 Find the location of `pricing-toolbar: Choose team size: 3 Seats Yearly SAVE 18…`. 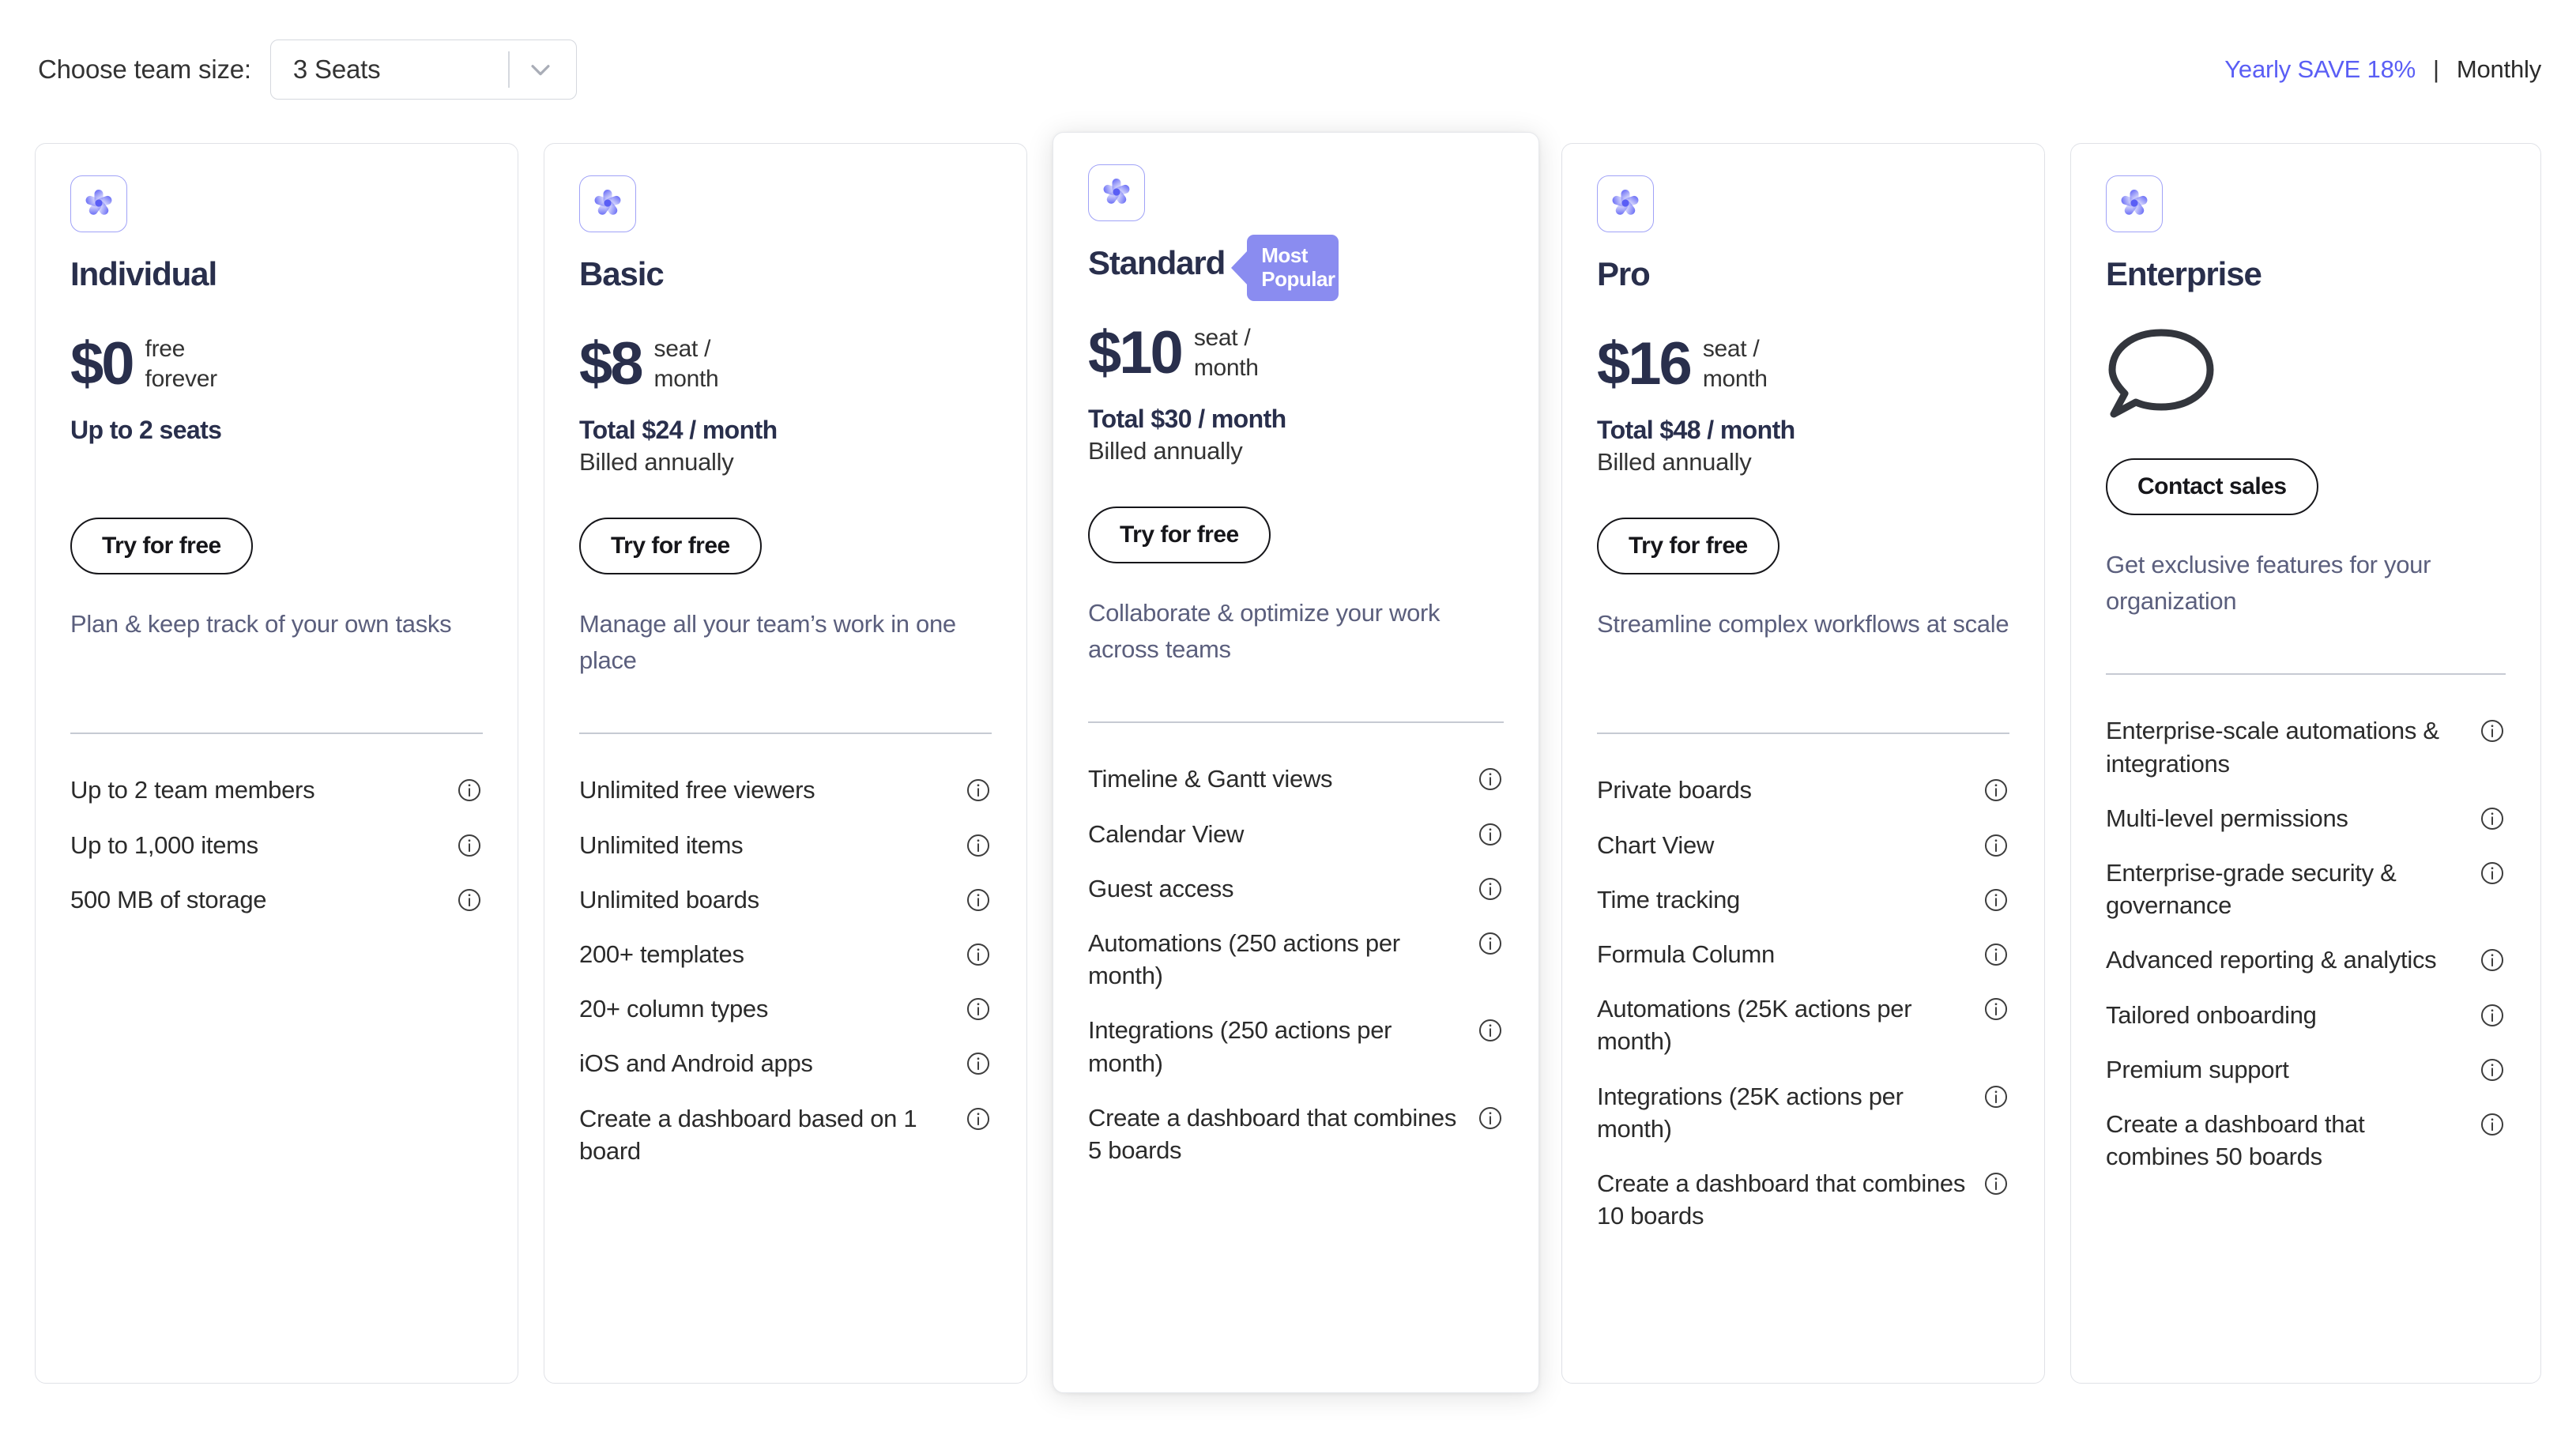

pricing-toolbar: Choose team size: 3 Seats Yearly SAVE 18… is located at coordinates (1288, 69).